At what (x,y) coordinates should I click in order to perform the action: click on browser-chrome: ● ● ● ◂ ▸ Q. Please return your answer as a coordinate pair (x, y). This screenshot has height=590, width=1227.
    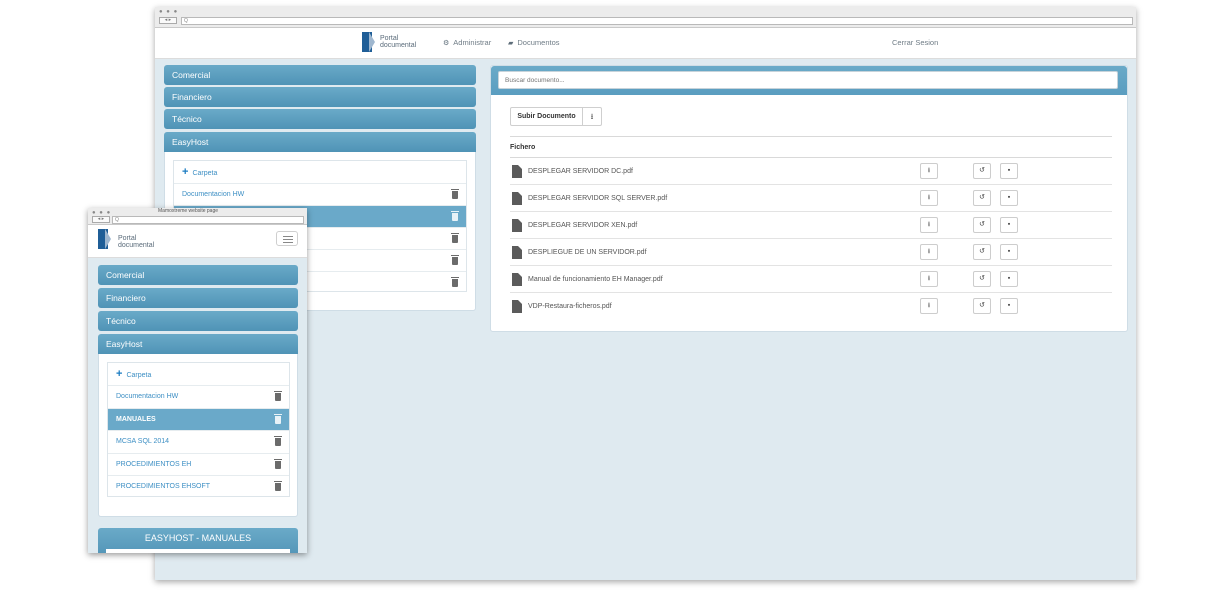
    Looking at the image, I should click on (645, 17).